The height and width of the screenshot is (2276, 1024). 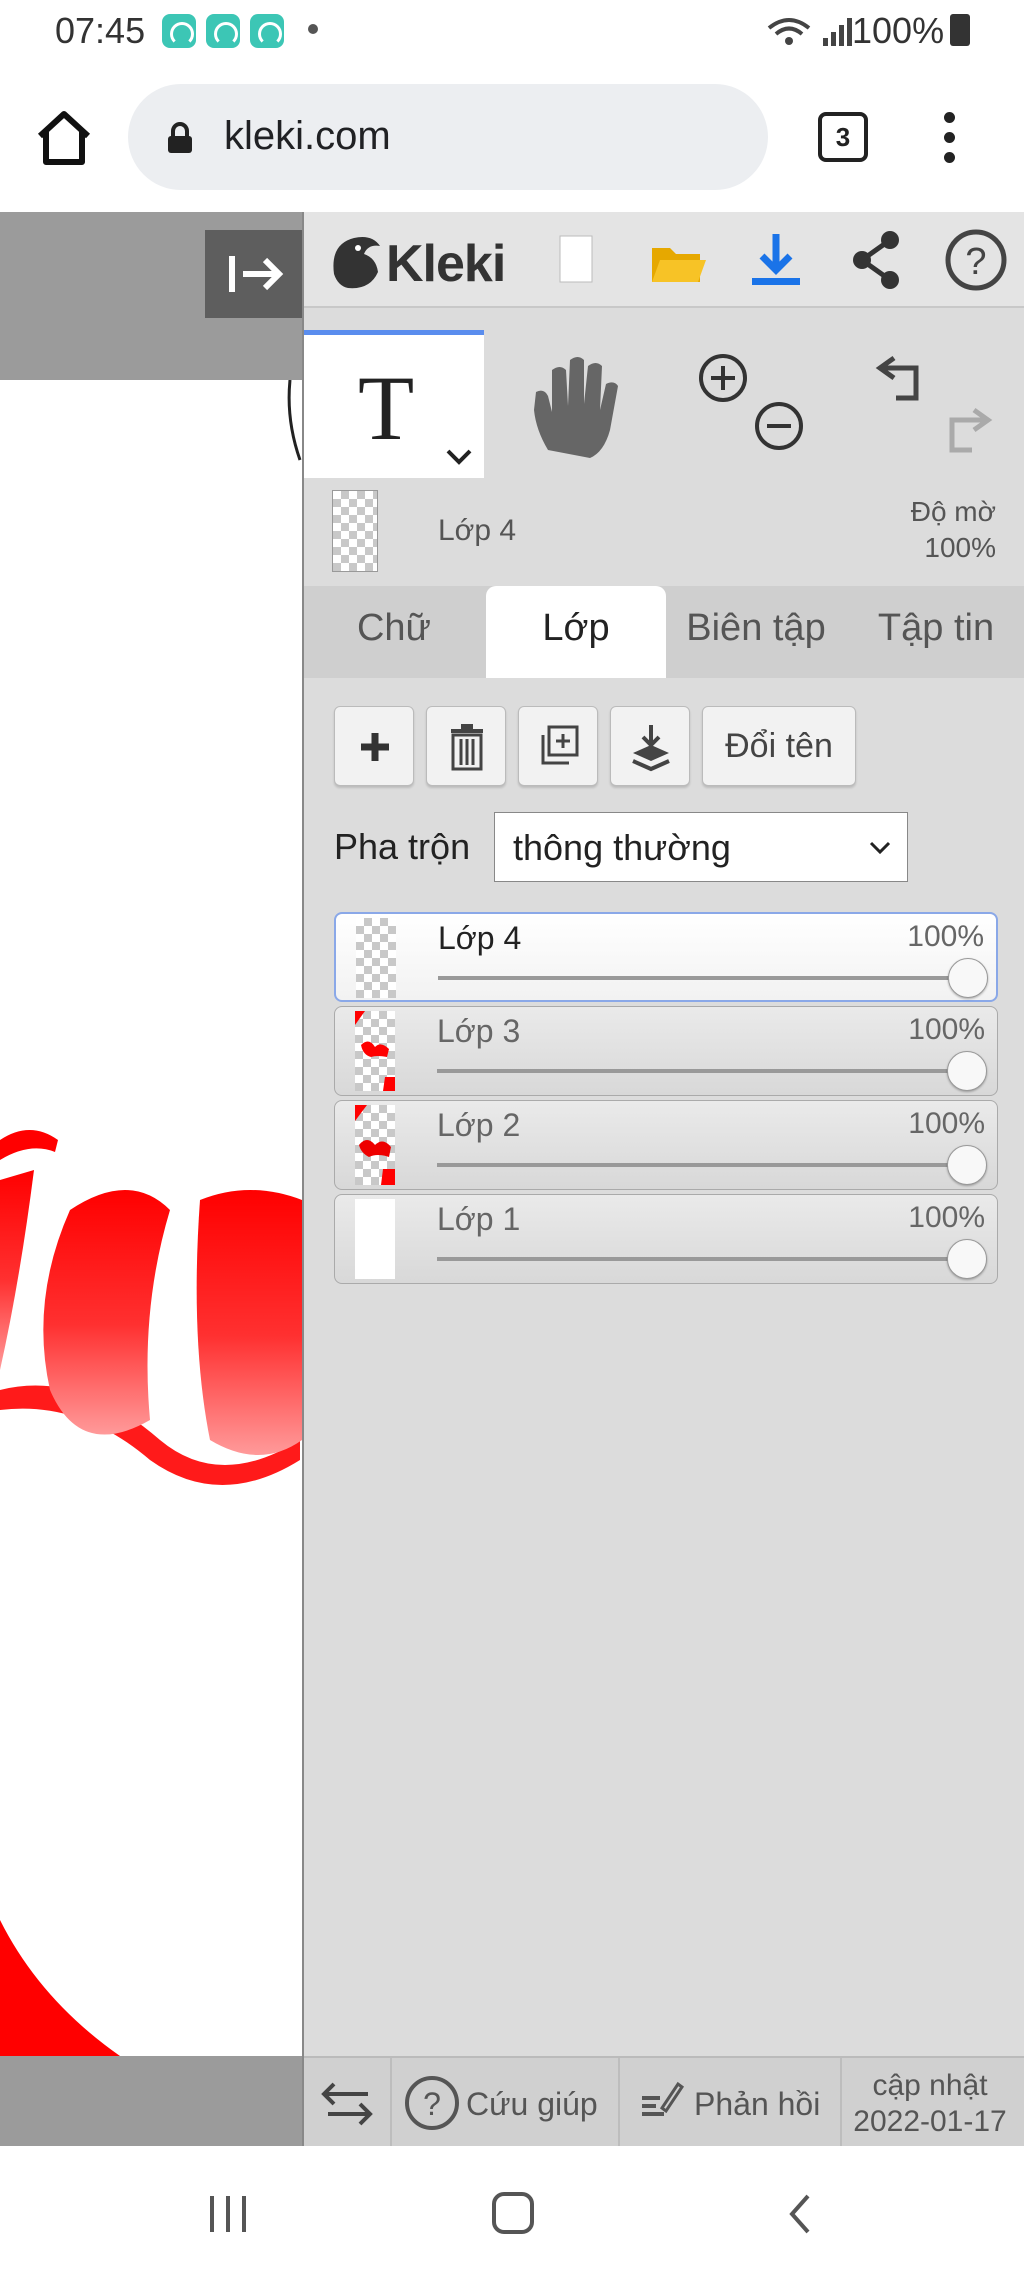 What do you see at coordinates (180, 137) in the screenshot?
I see `lock-icon` at bounding box center [180, 137].